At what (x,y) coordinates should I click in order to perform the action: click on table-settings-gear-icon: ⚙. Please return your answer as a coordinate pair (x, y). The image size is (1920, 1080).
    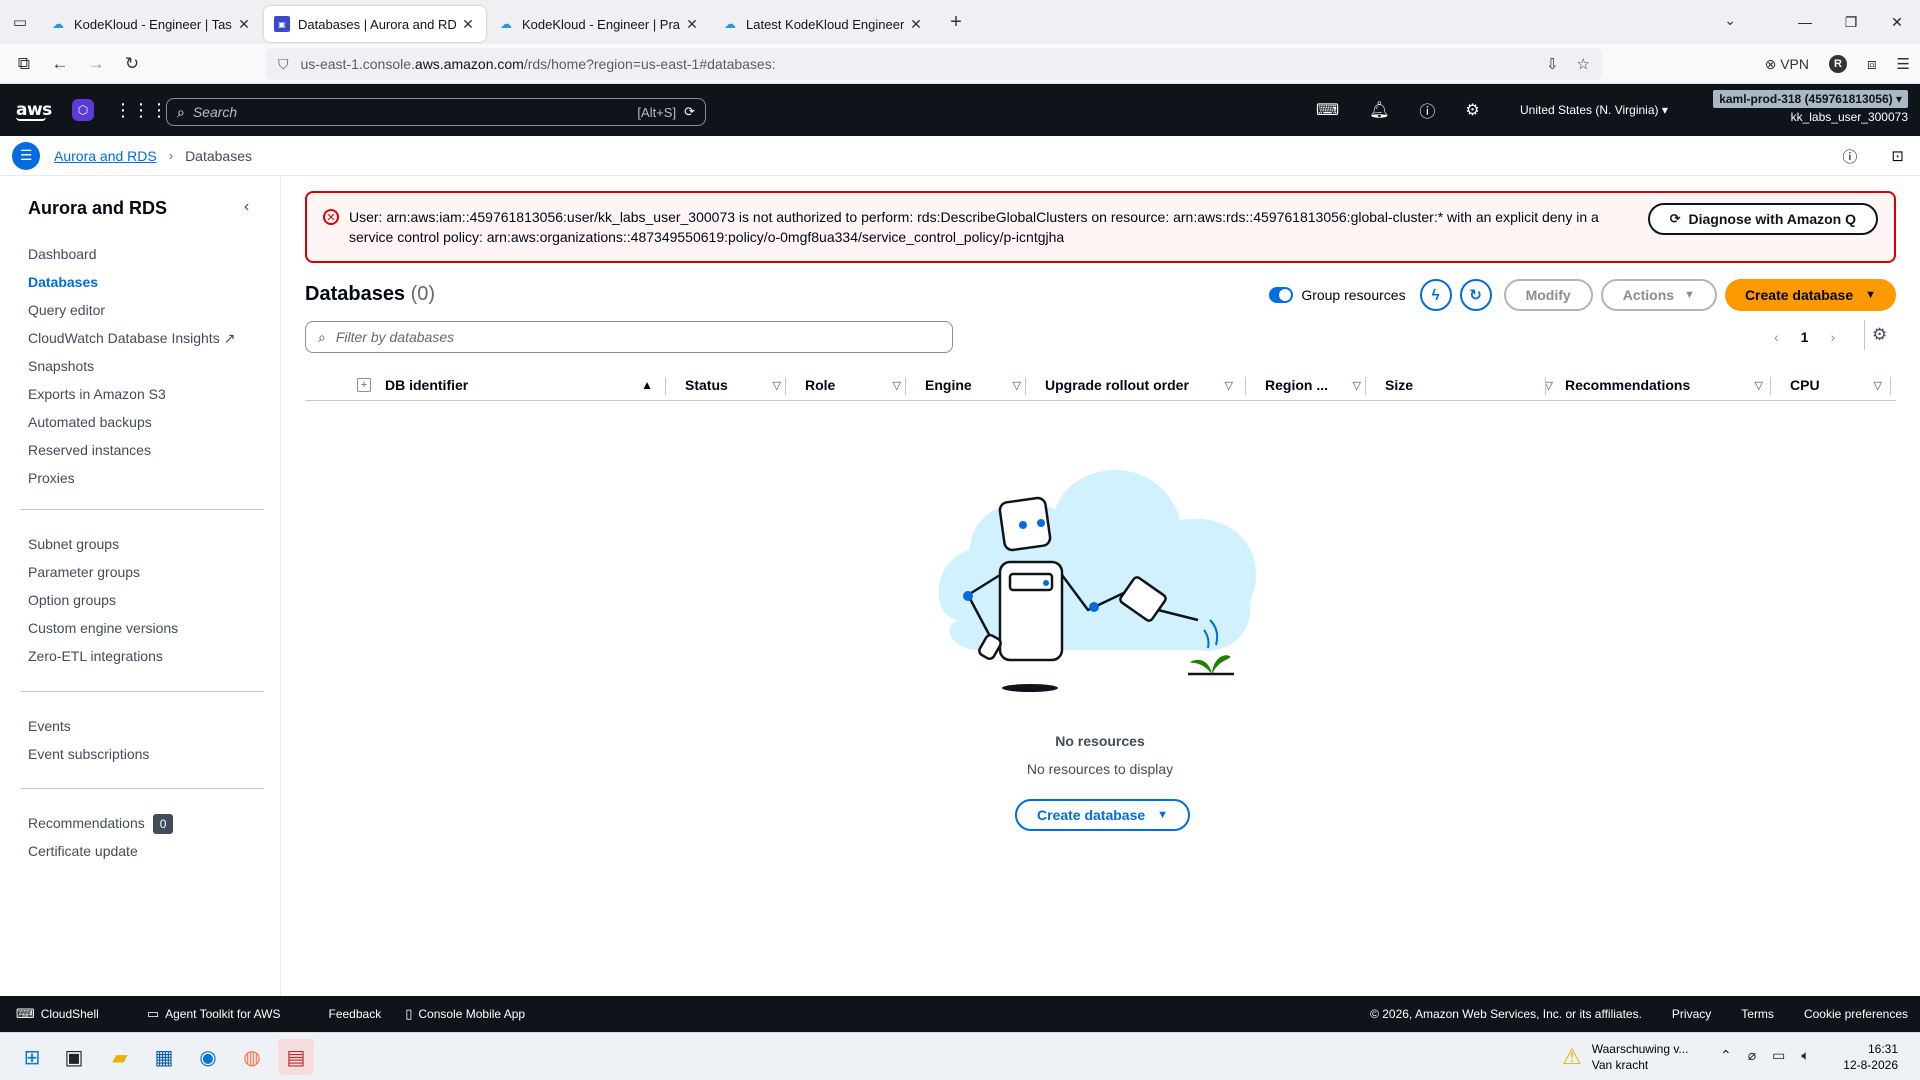
    Looking at the image, I should click on (1879, 335).